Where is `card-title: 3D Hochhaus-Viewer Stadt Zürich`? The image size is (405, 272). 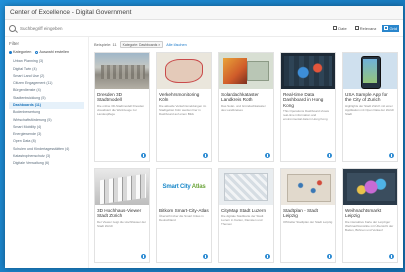
card-title: 3D Hochhaus-Viewer Stadt Zürich is located at coordinates (122, 213).